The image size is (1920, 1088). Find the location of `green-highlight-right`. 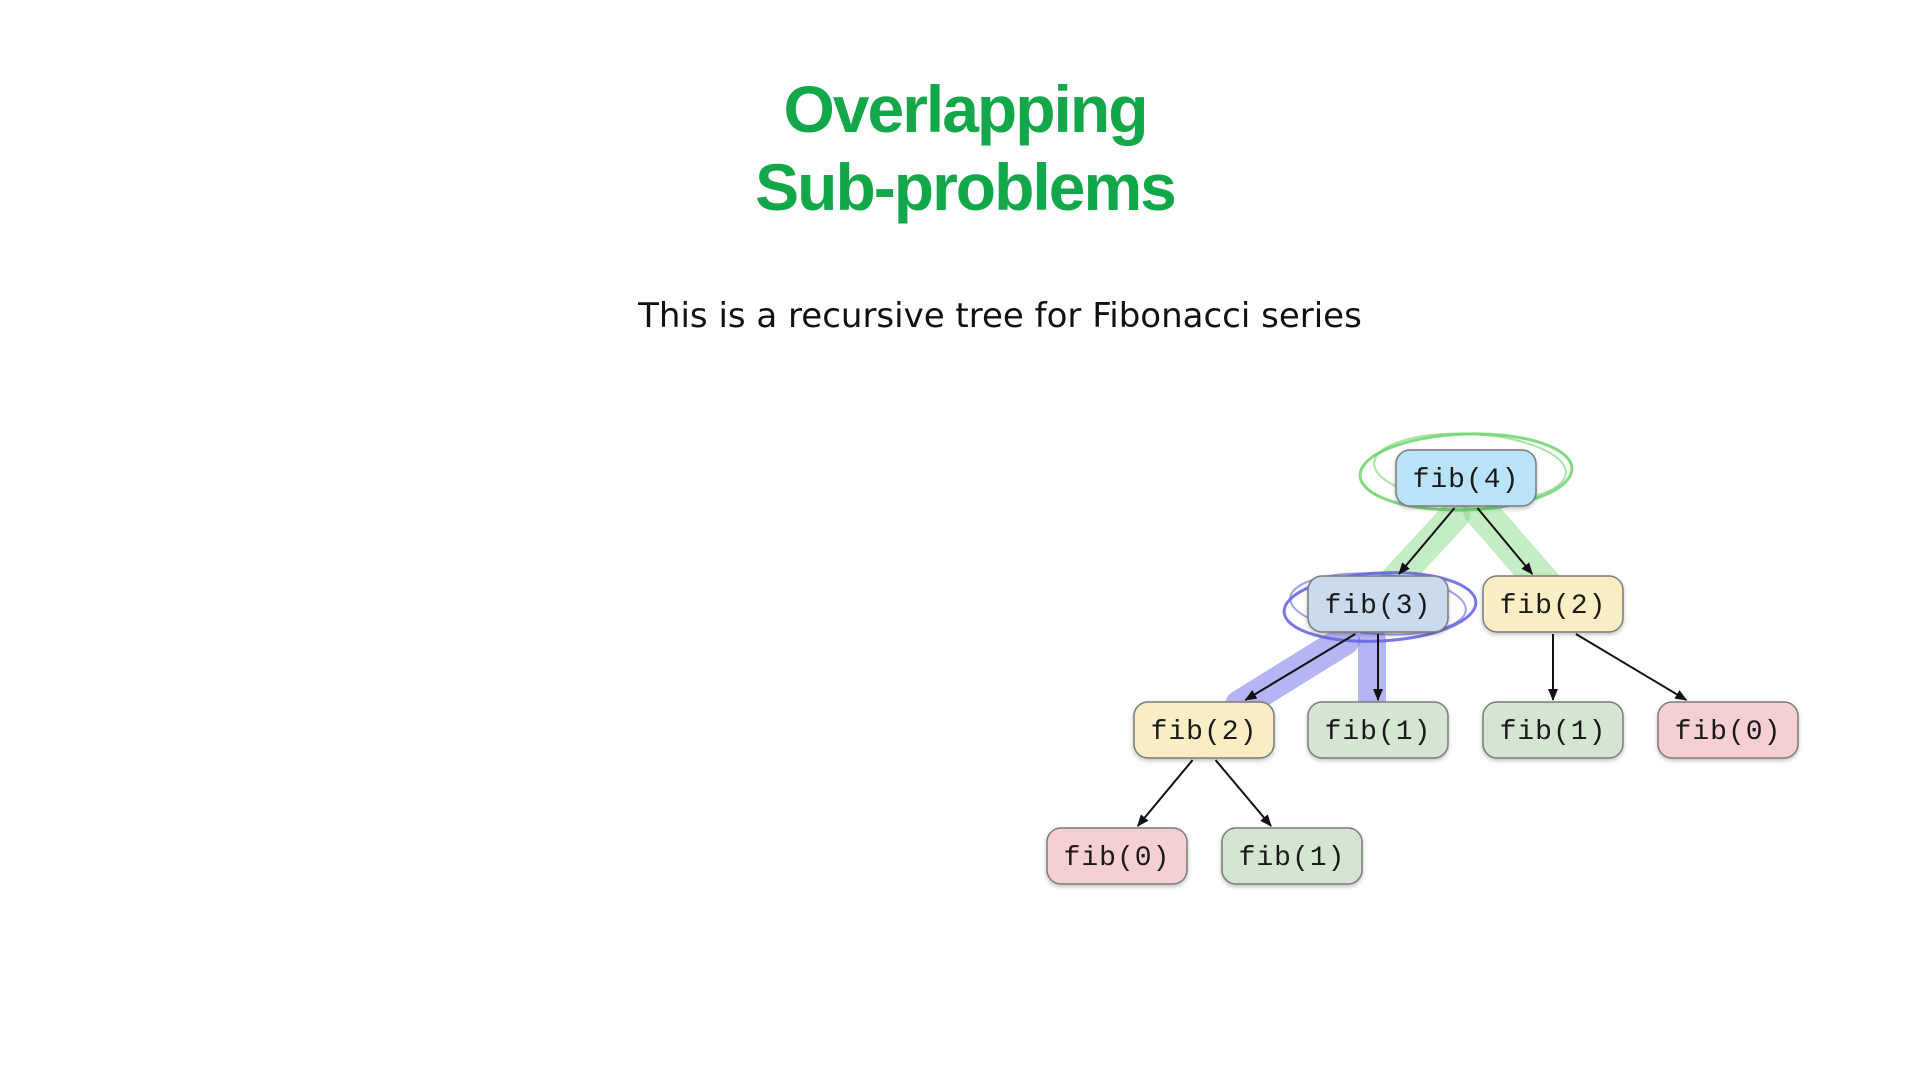

green-highlight-right is located at coordinates (1512, 547).